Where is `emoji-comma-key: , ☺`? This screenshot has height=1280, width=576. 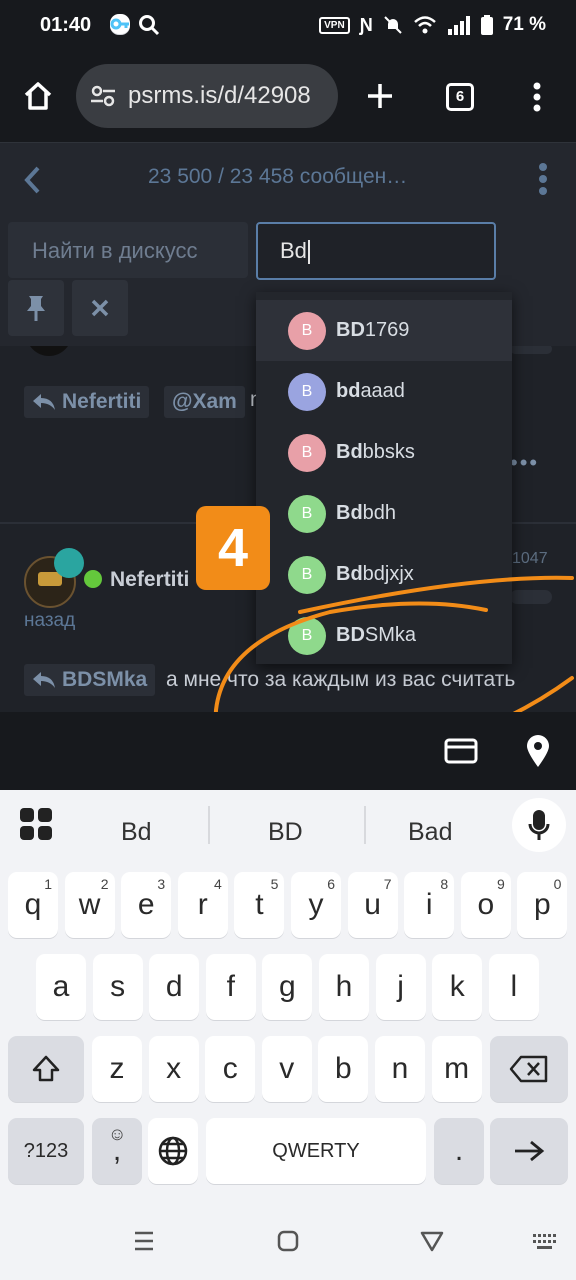
emoji-comma-key: , ☺ is located at coordinates (117, 1151).